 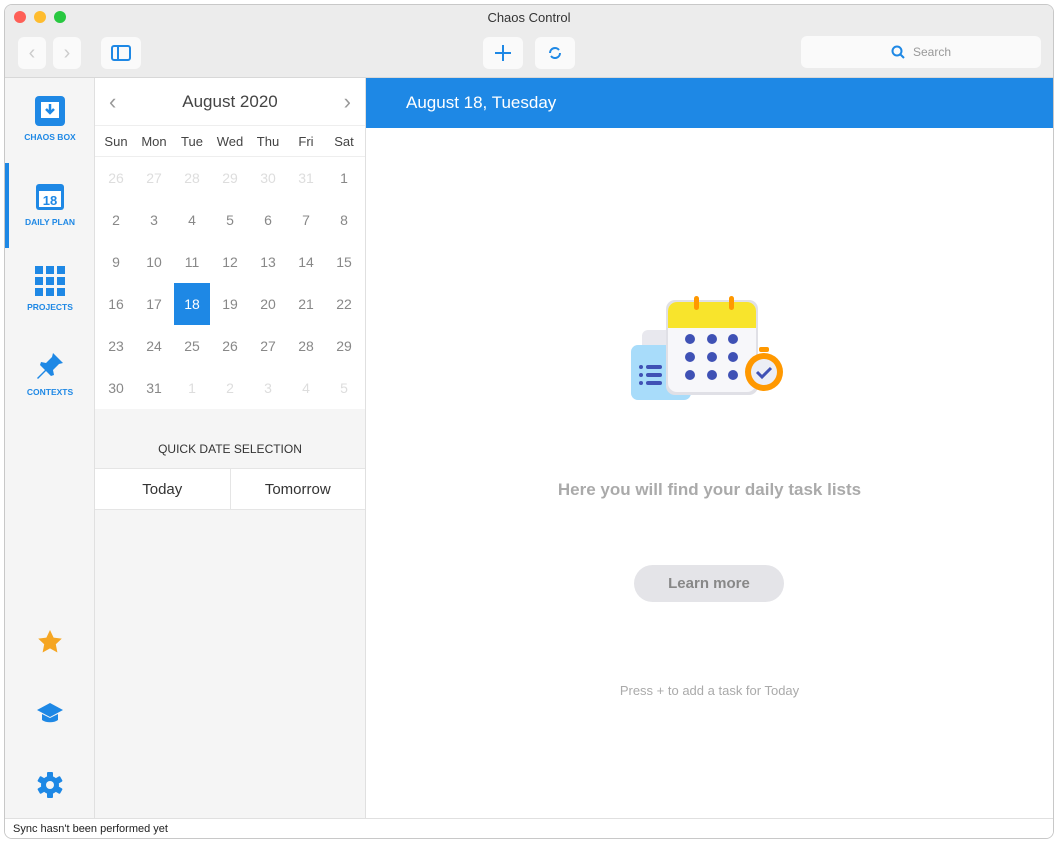 I want to click on grid-icon, so click(x=50, y=281).